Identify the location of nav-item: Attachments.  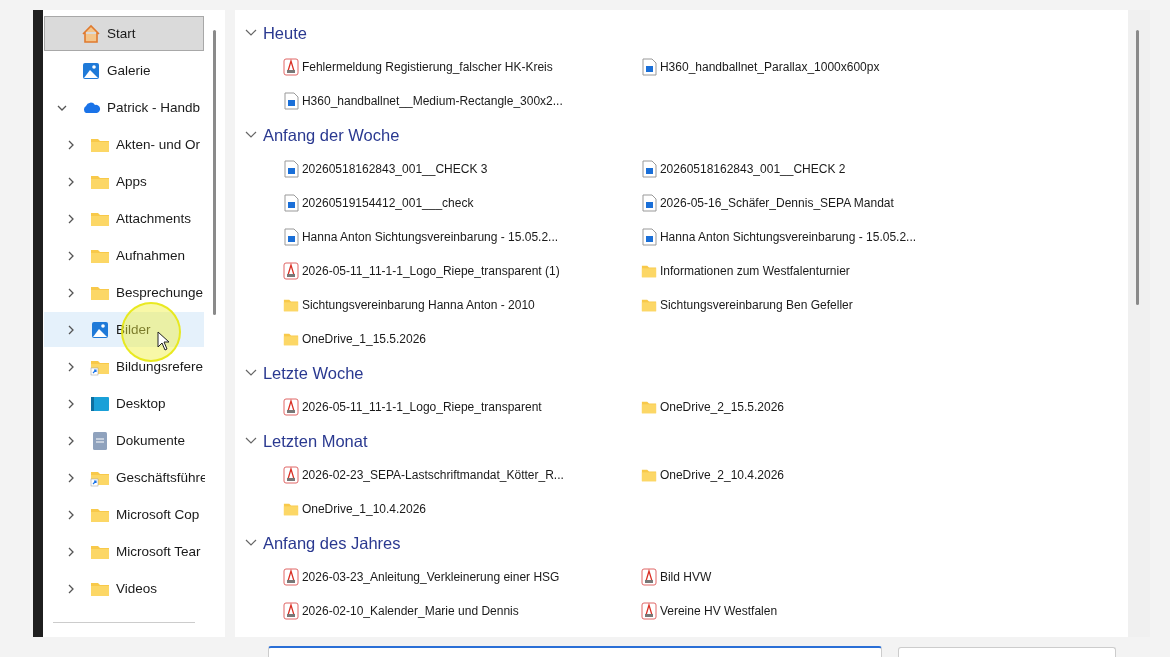
(124, 218).